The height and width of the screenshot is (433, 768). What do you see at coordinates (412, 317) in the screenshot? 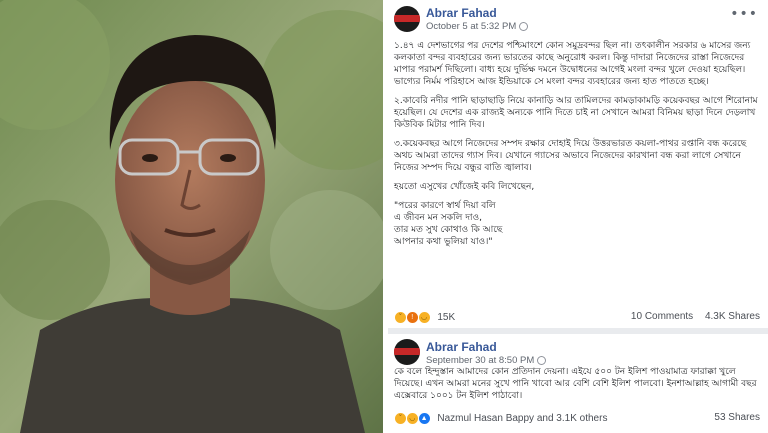
I see `angry-reaction-icon: !` at bounding box center [412, 317].